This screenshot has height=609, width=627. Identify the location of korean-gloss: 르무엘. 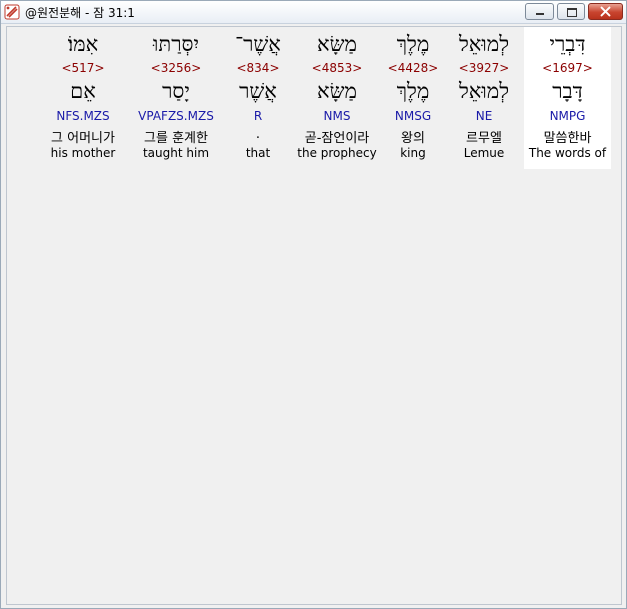
(484, 138).